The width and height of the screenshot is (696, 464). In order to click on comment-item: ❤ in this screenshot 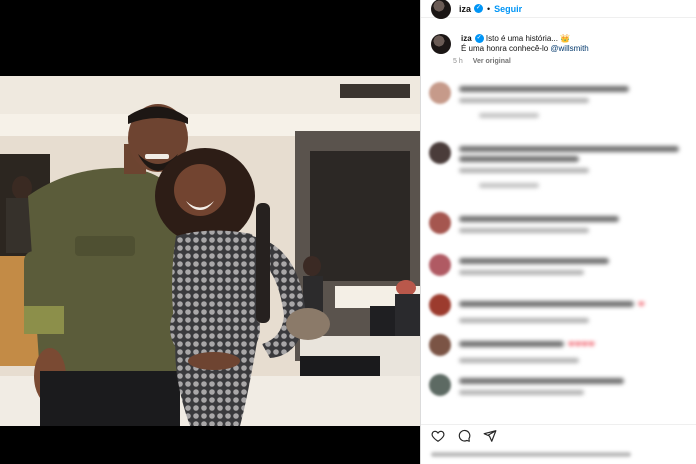, I will do `click(560, 308)`.